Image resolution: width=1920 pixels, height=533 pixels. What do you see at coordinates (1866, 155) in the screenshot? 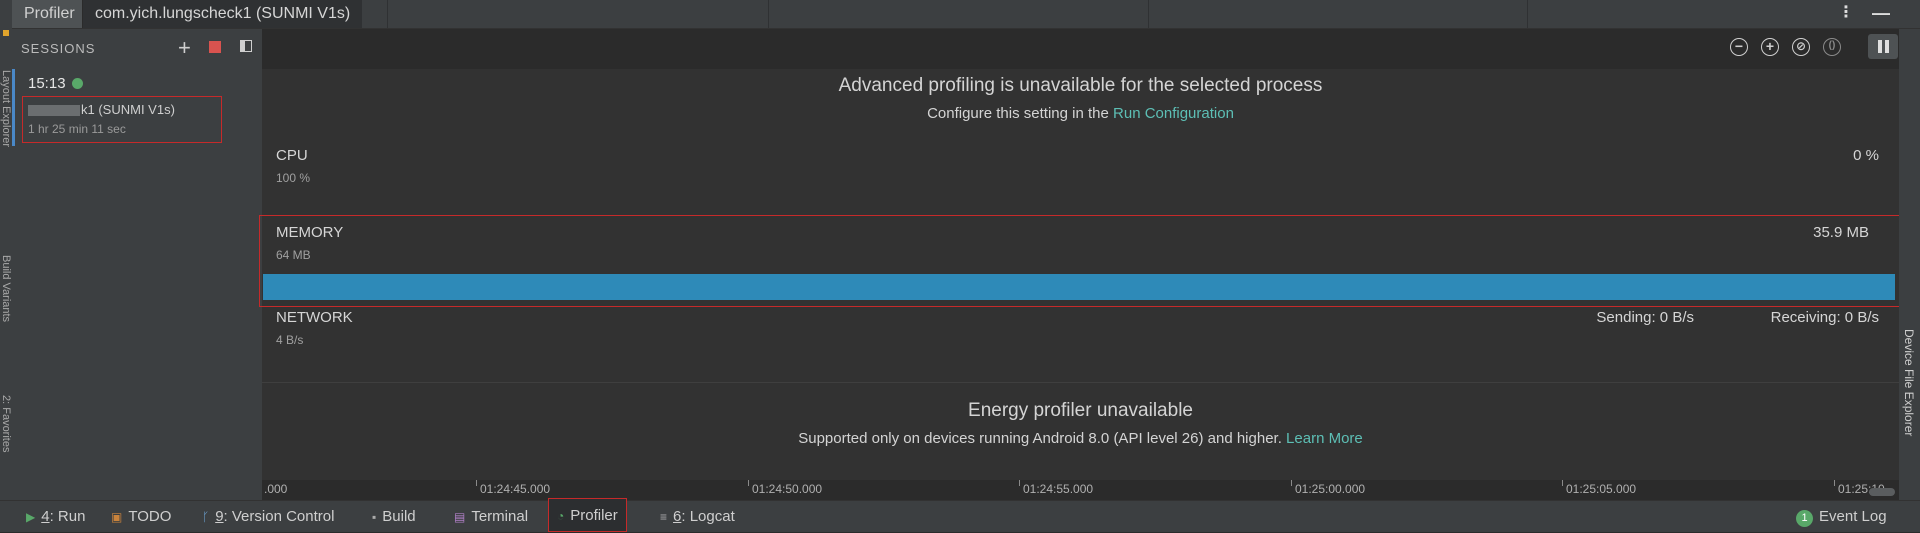
I see `cpu-value: 0 %` at bounding box center [1866, 155].